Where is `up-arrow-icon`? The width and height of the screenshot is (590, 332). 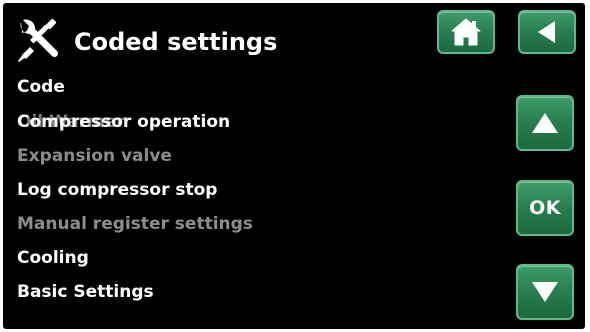
up-arrow-icon is located at coordinates (545, 123).